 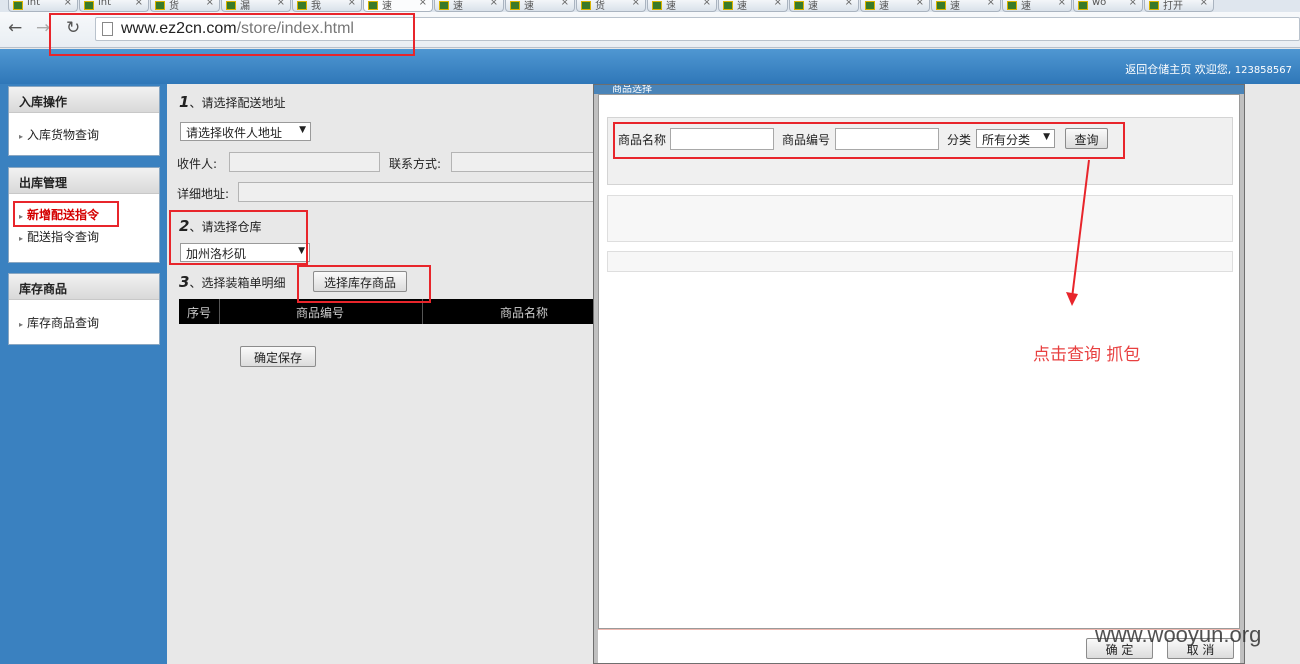 I want to click on sidebar-section-inbound: 入库操作 ▸ 入库货物查询, so click(x=84, y=121).